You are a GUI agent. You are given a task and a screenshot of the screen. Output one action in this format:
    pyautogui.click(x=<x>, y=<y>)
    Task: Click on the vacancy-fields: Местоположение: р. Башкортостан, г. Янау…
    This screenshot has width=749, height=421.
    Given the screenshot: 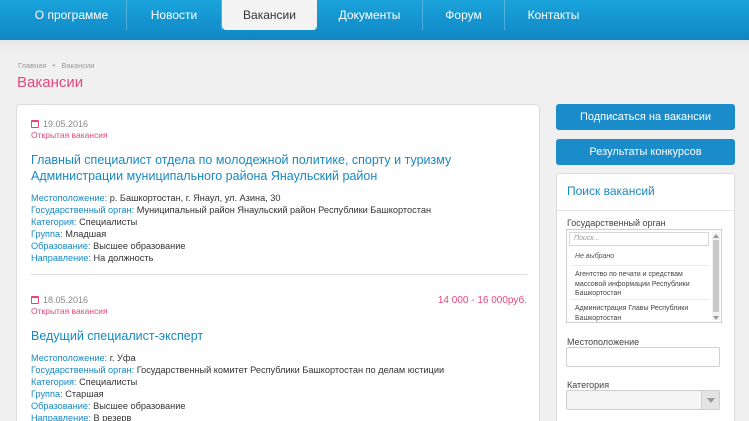 What is the action you would take?
    pyautogui.click(x=279, y=228)
    